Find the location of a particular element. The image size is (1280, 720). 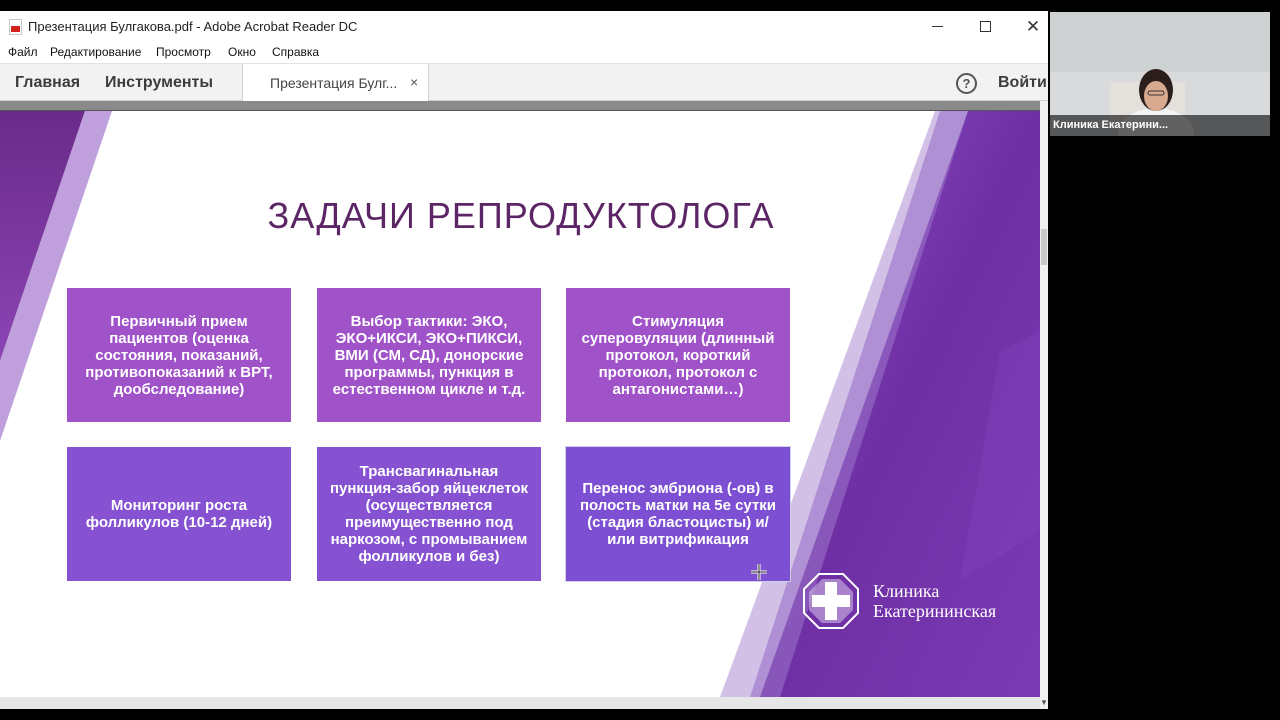

minimize-icon is located at coordinates (937, 26).